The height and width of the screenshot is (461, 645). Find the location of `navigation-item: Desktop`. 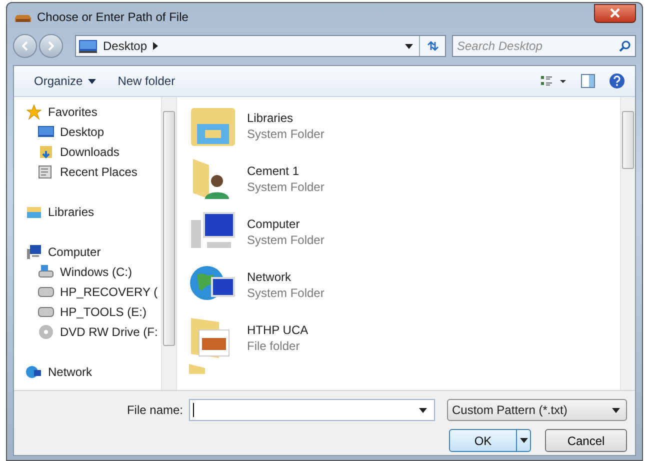

navigation-item: Desktop is located at coordinates (87, 132).